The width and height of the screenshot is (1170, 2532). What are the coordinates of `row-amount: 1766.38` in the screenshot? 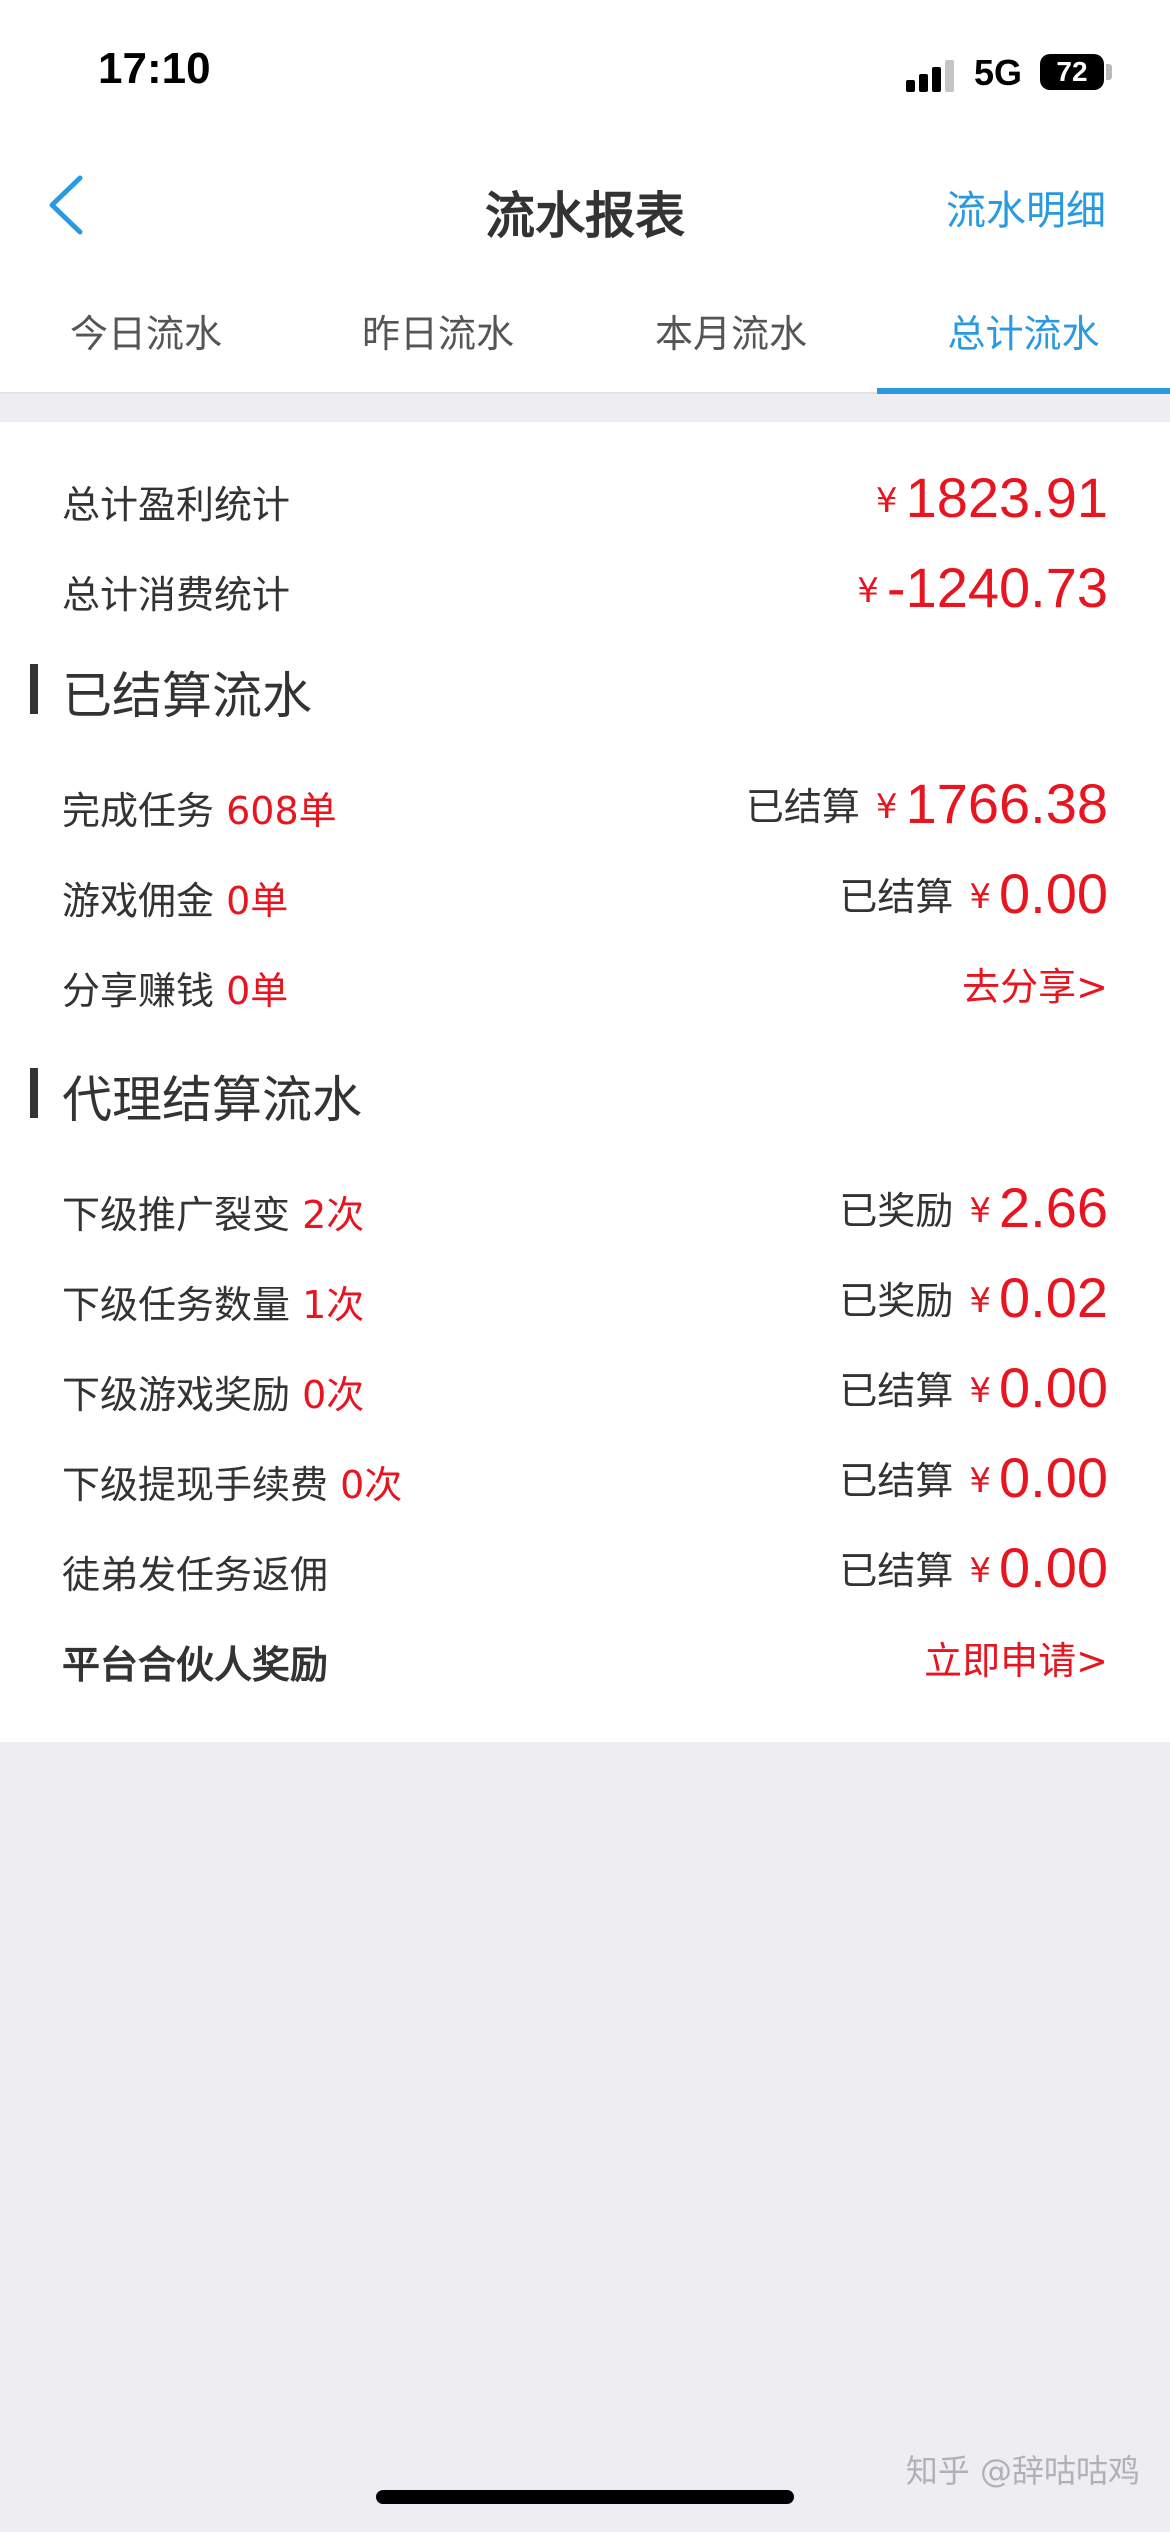 It's located at (1006, 803).